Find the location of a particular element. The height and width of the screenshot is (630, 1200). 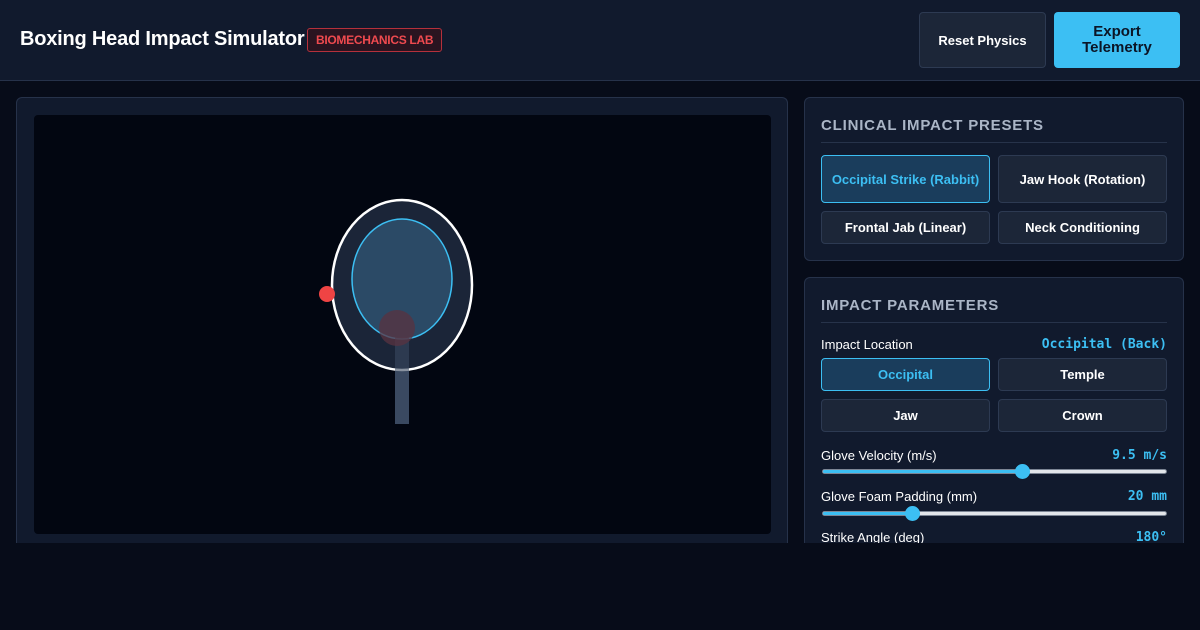

preset-jaw-hook: Jaw Hook (Rotation) is located at coordinates (1082, 179).